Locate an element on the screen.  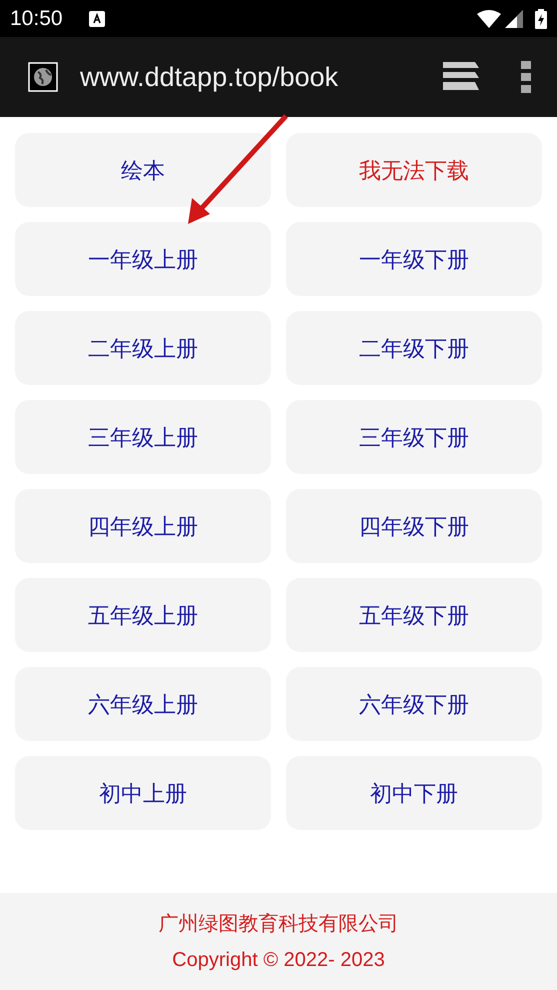
grade-button: 五年级上册 is located at coordinates (143, 615).